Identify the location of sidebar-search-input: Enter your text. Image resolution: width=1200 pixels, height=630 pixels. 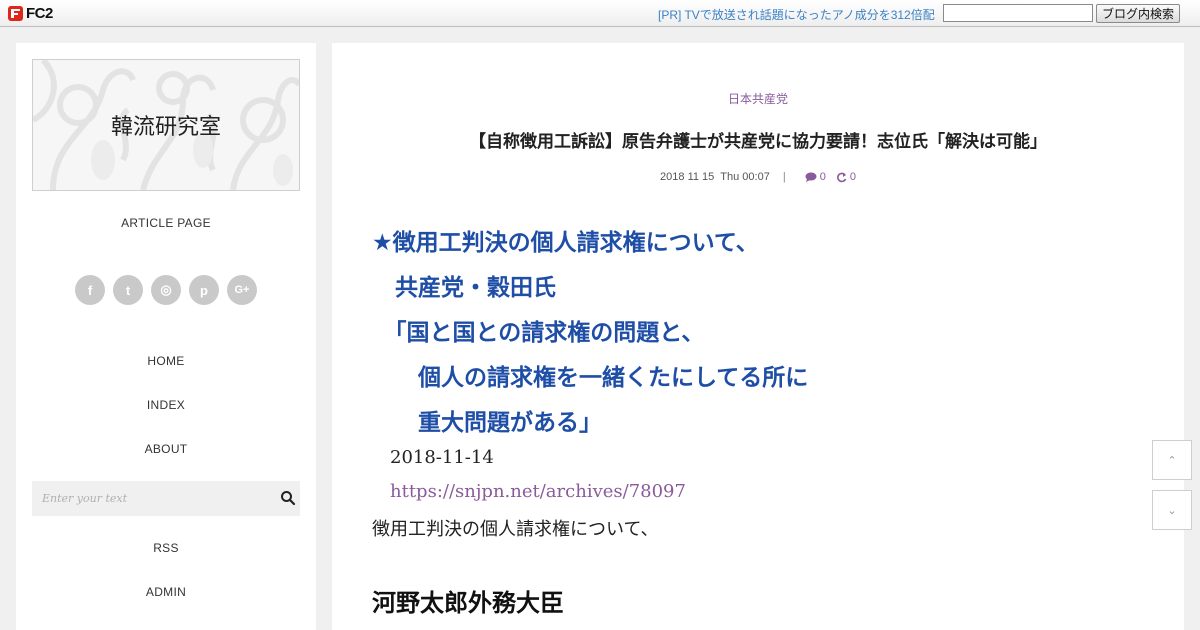
(166, 498).